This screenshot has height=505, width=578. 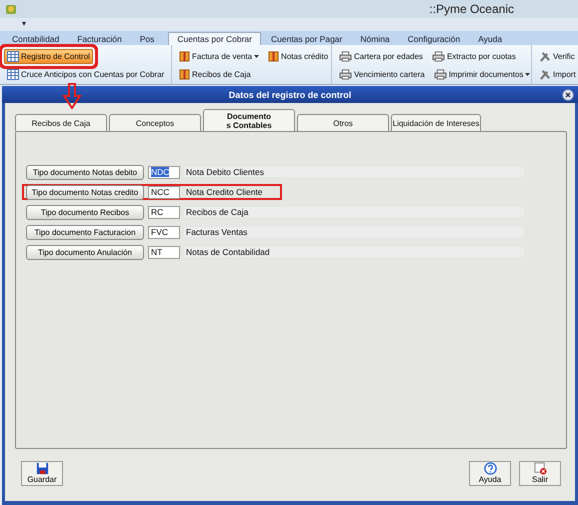 What do you see at coordinates (164, 252) in the screenshot?
I see `code-field: NT` at bounding box center [164, 252].